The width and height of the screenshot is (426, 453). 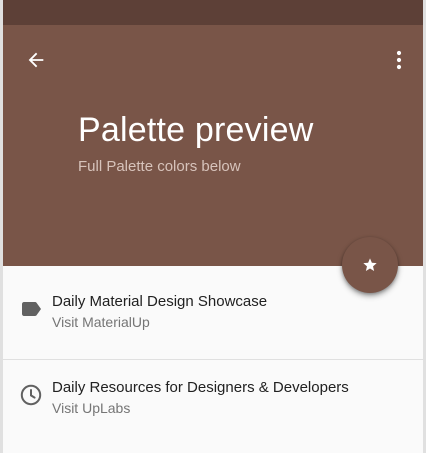 I want to click on back-button, so click(x=36, y=60).